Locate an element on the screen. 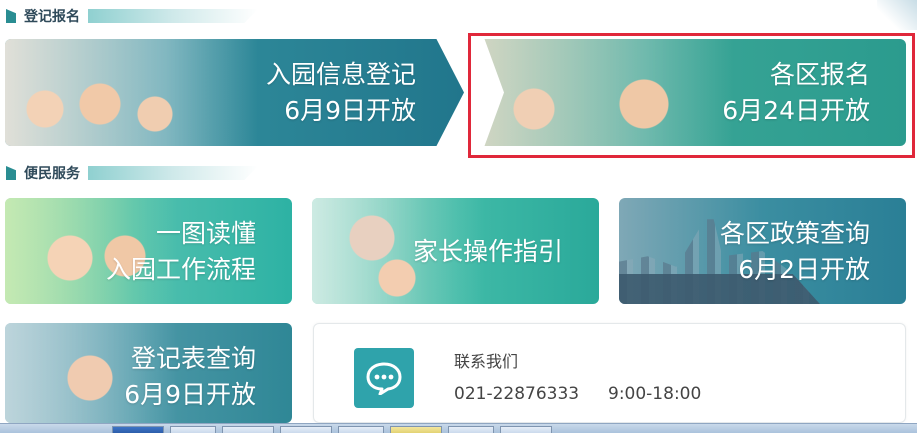 The width and height of the screenshot is (917, 433). section-title: 便民服务 is located at coordinates (52, 174).